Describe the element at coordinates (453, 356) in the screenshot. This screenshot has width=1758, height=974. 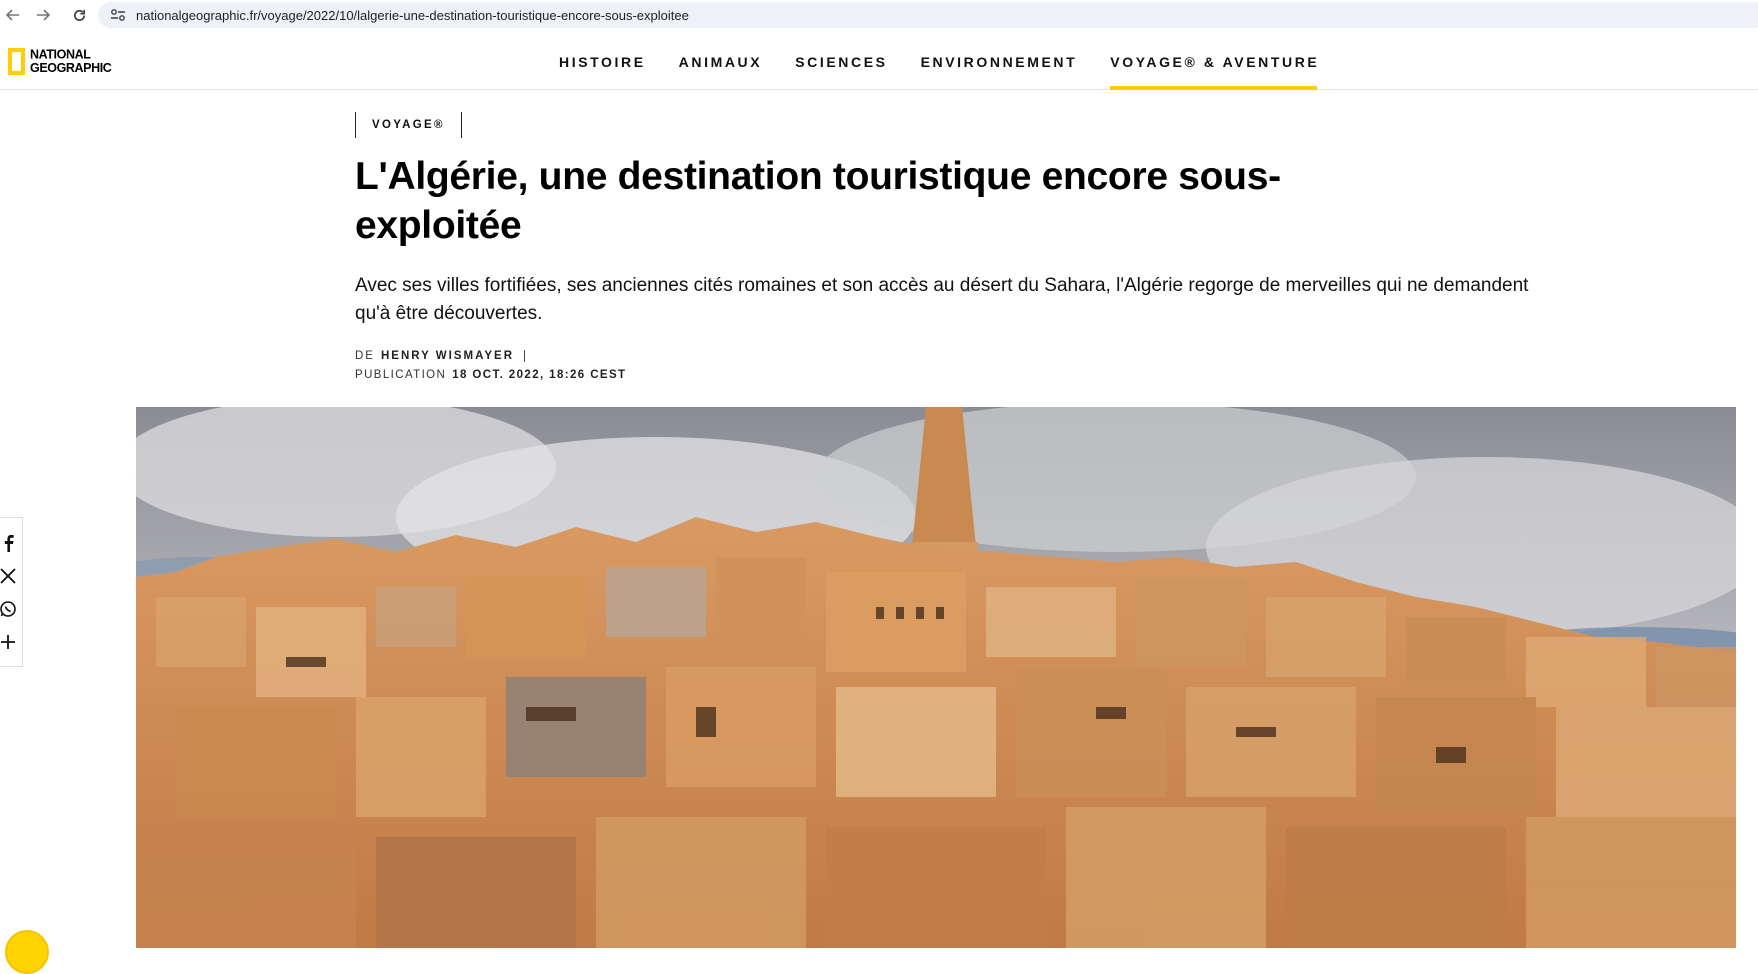
I see `author-link: HENRY WISMAYER` at that location.